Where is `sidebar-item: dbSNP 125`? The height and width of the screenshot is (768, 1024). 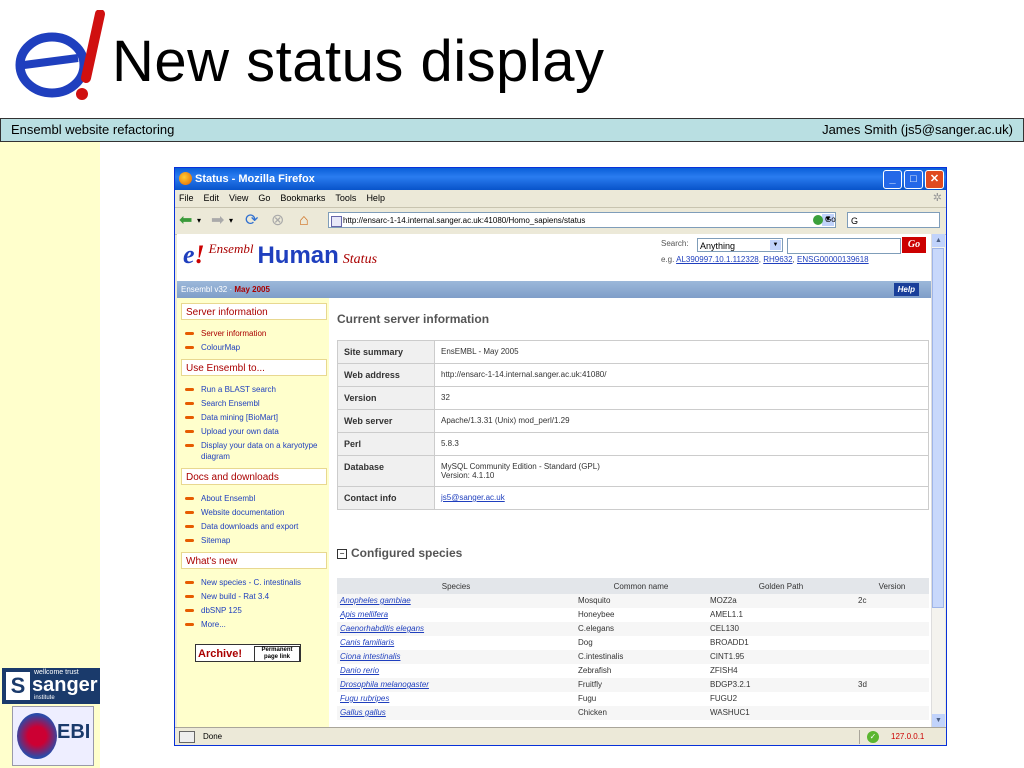
sidebar-item: dbSNP 125 is located at coordinates (256, 610).